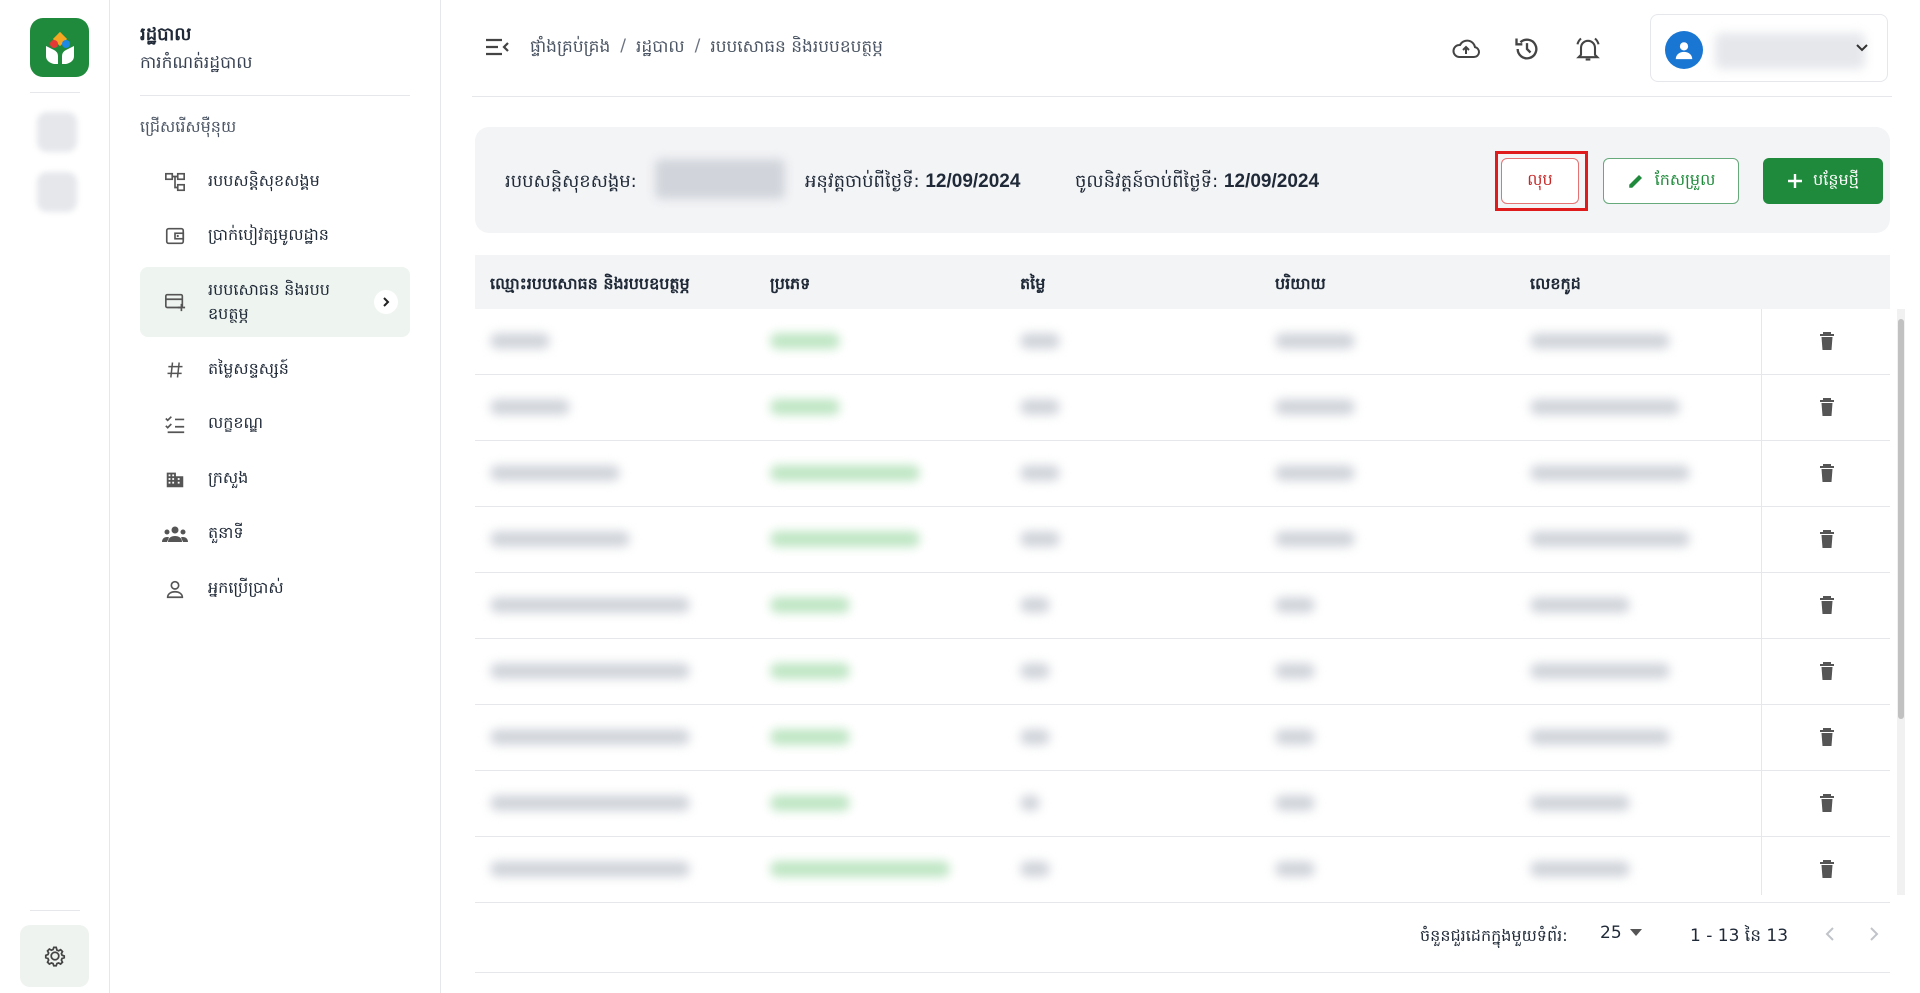 Image resolution: width=1920 pixels, height=993 pixels. Describe the element at coordinates (1795, 181) in the screenshot. I see `plus-icon` at that location.